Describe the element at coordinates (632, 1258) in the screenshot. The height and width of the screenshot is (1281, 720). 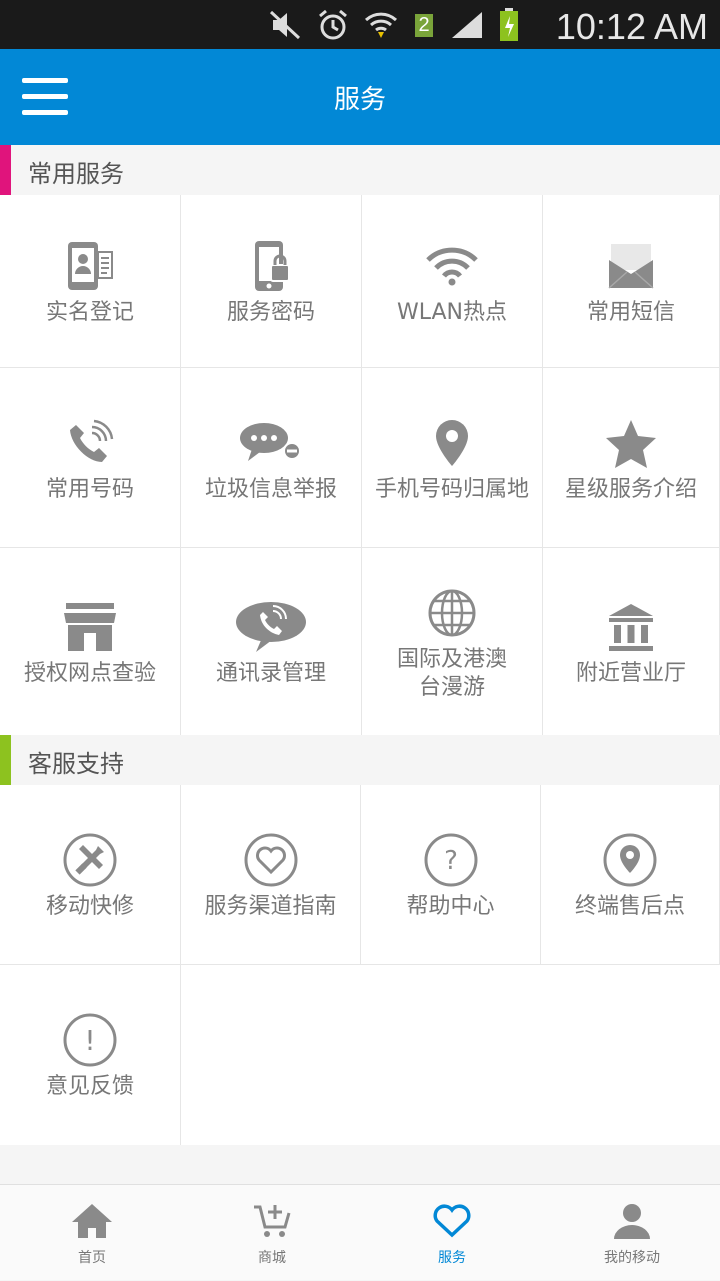
I see `nav-label: 我的移动` at that location.